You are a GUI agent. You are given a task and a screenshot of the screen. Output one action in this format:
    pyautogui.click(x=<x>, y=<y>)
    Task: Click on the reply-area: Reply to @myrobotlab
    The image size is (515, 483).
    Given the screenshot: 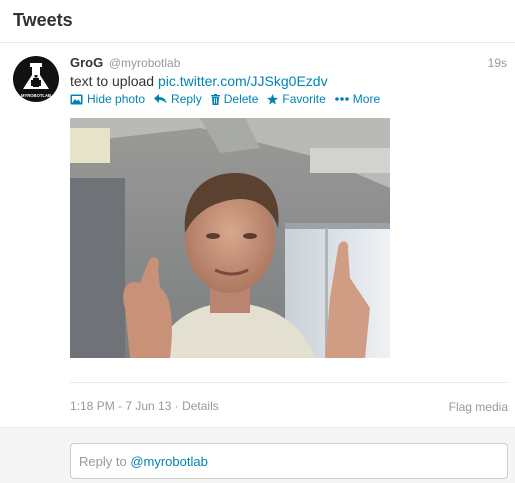 What is the action you would take?
    pyautogui.click(x=257, y=455)
    